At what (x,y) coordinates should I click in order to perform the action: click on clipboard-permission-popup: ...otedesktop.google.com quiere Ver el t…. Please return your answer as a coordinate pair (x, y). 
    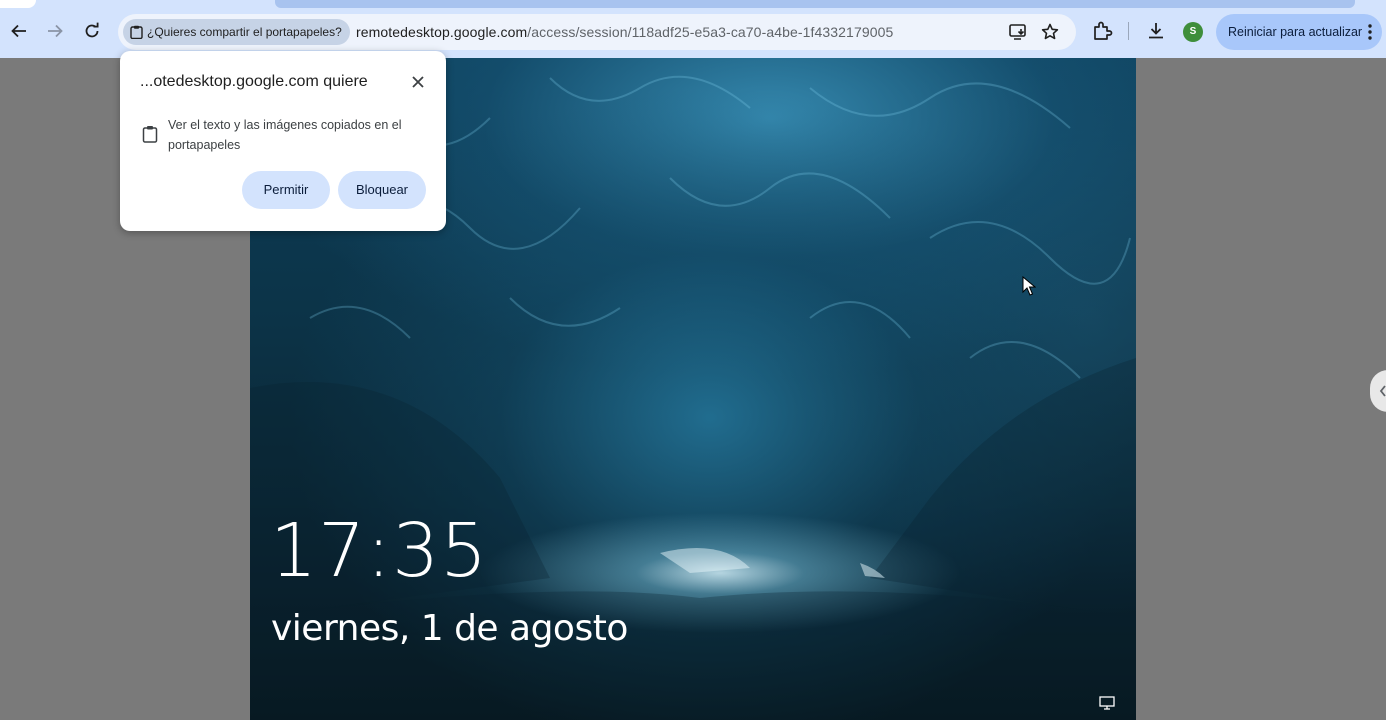
    Looking at the image, I should click on (283, 141).